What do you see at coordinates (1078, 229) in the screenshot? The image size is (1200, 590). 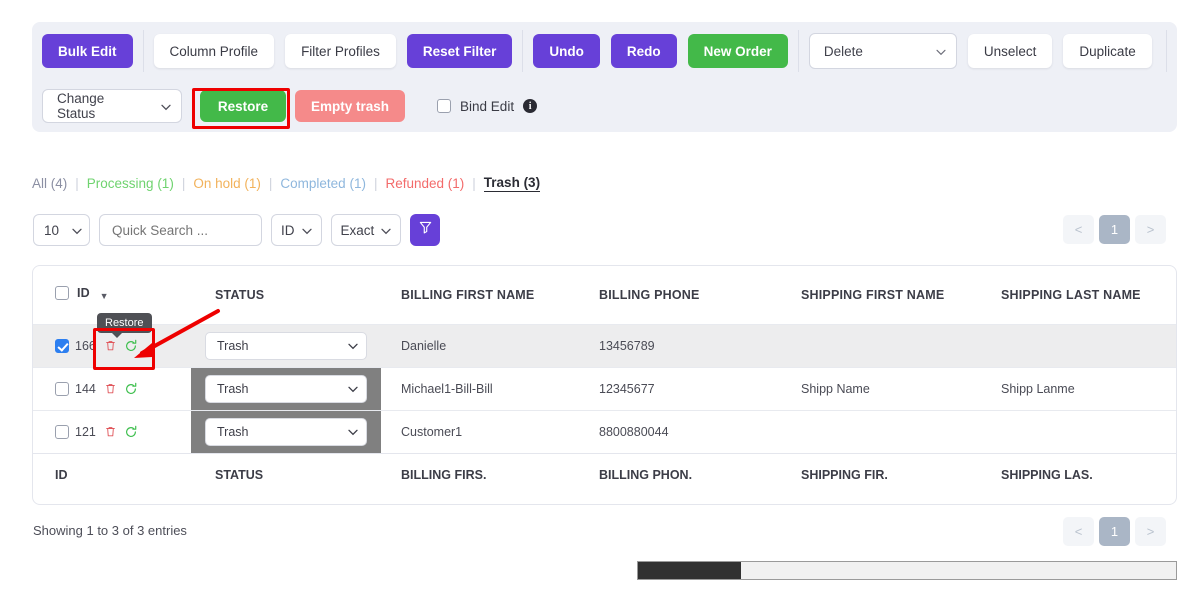 I see `pagination-prev-top: <` at bounding box center [1078, 229].